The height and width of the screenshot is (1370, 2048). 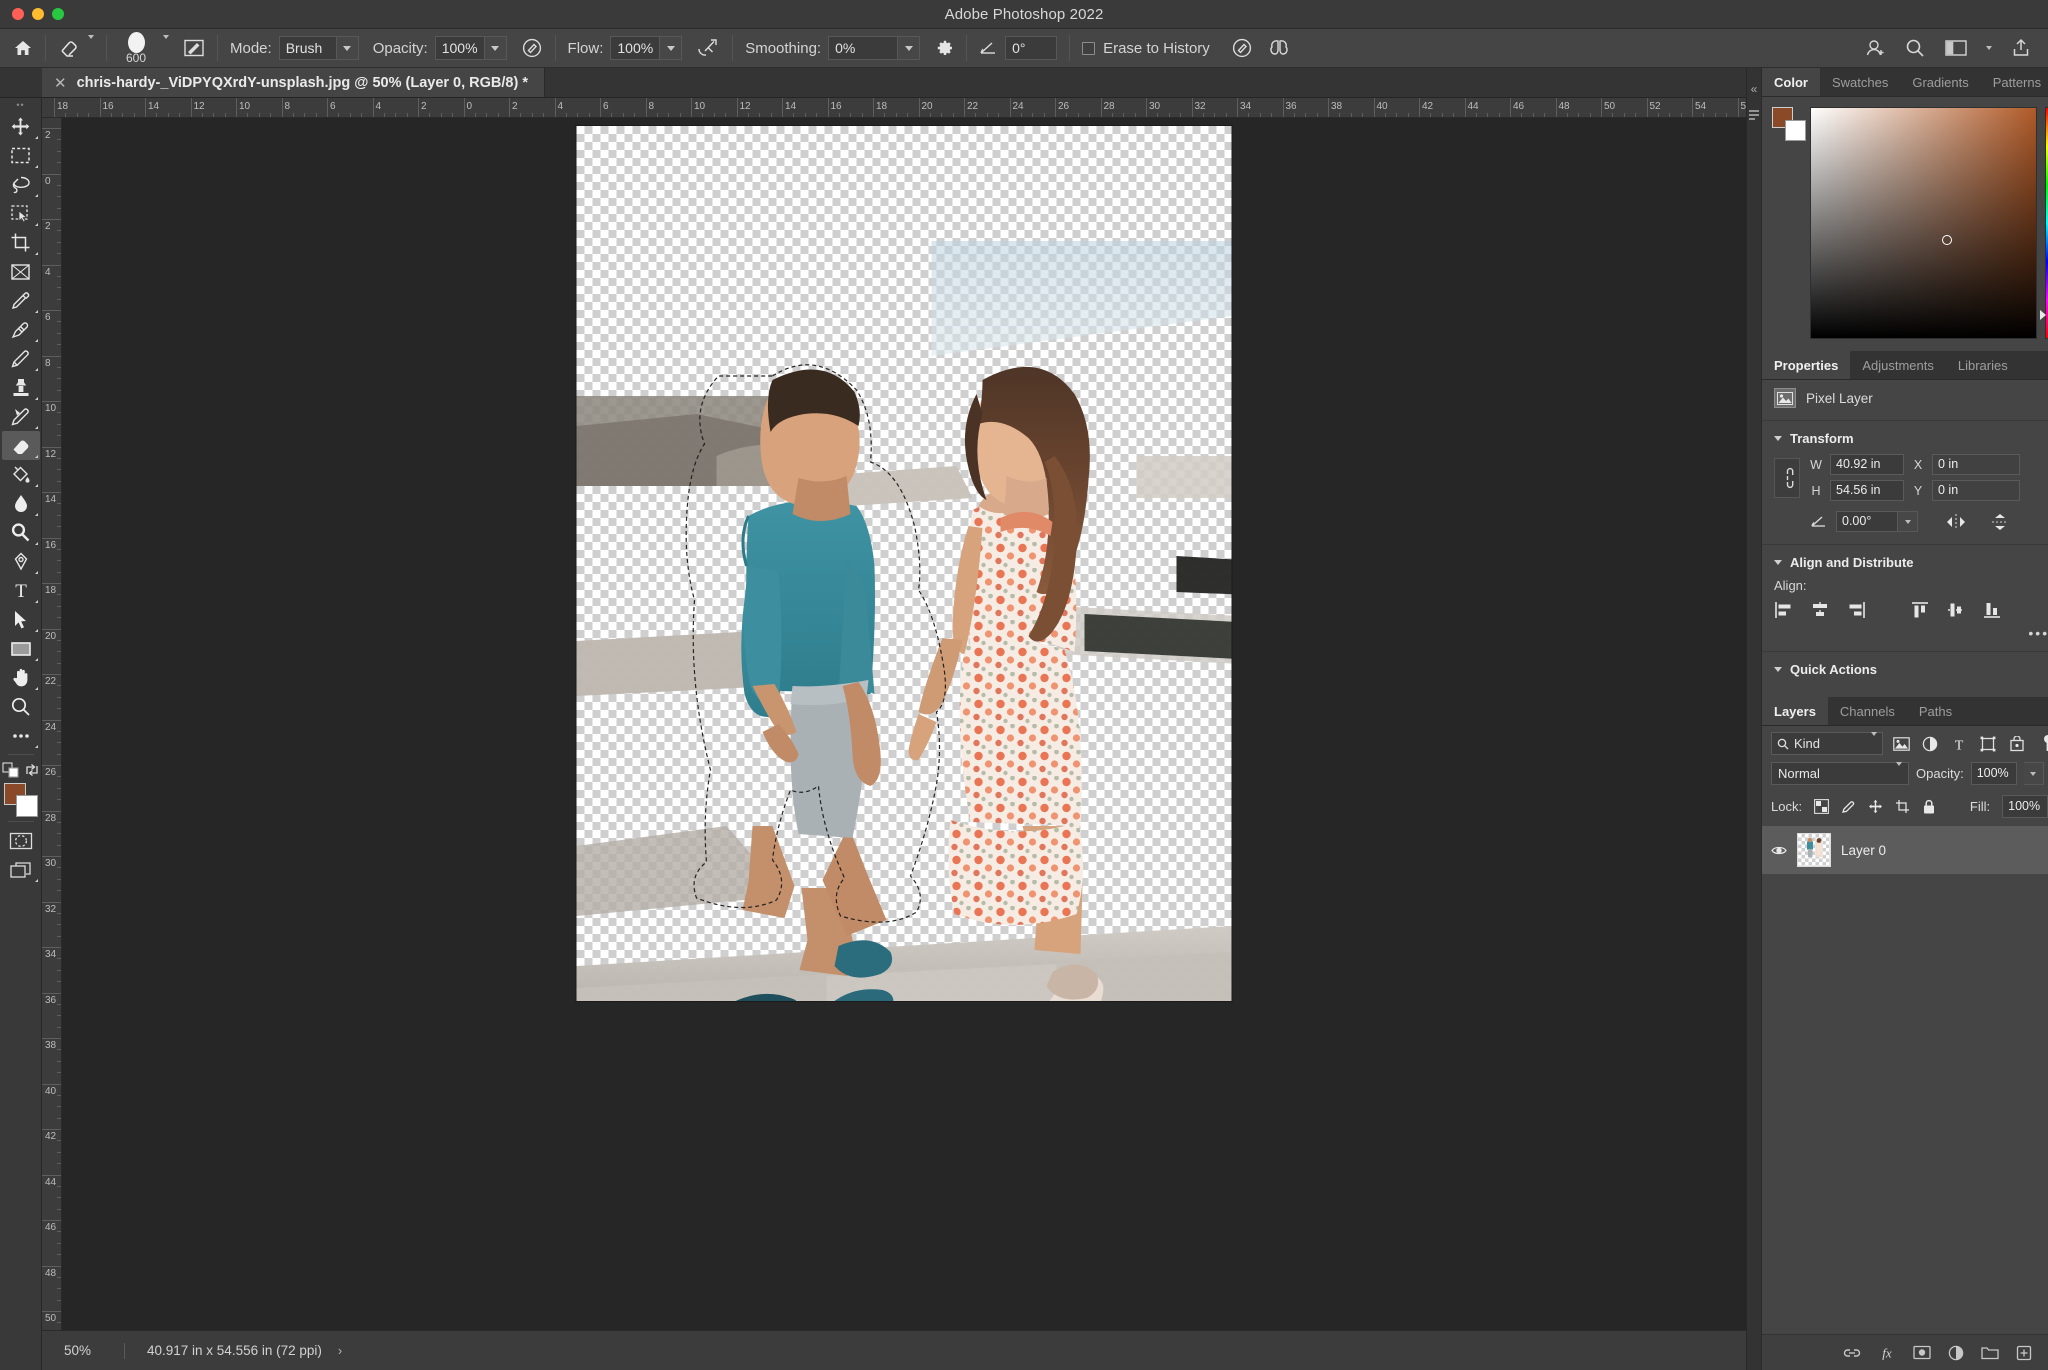 What do you see at coordinates (1856, 610) in the screenshot?
I see `align-right-icon` at bounding box center [1856, 610].